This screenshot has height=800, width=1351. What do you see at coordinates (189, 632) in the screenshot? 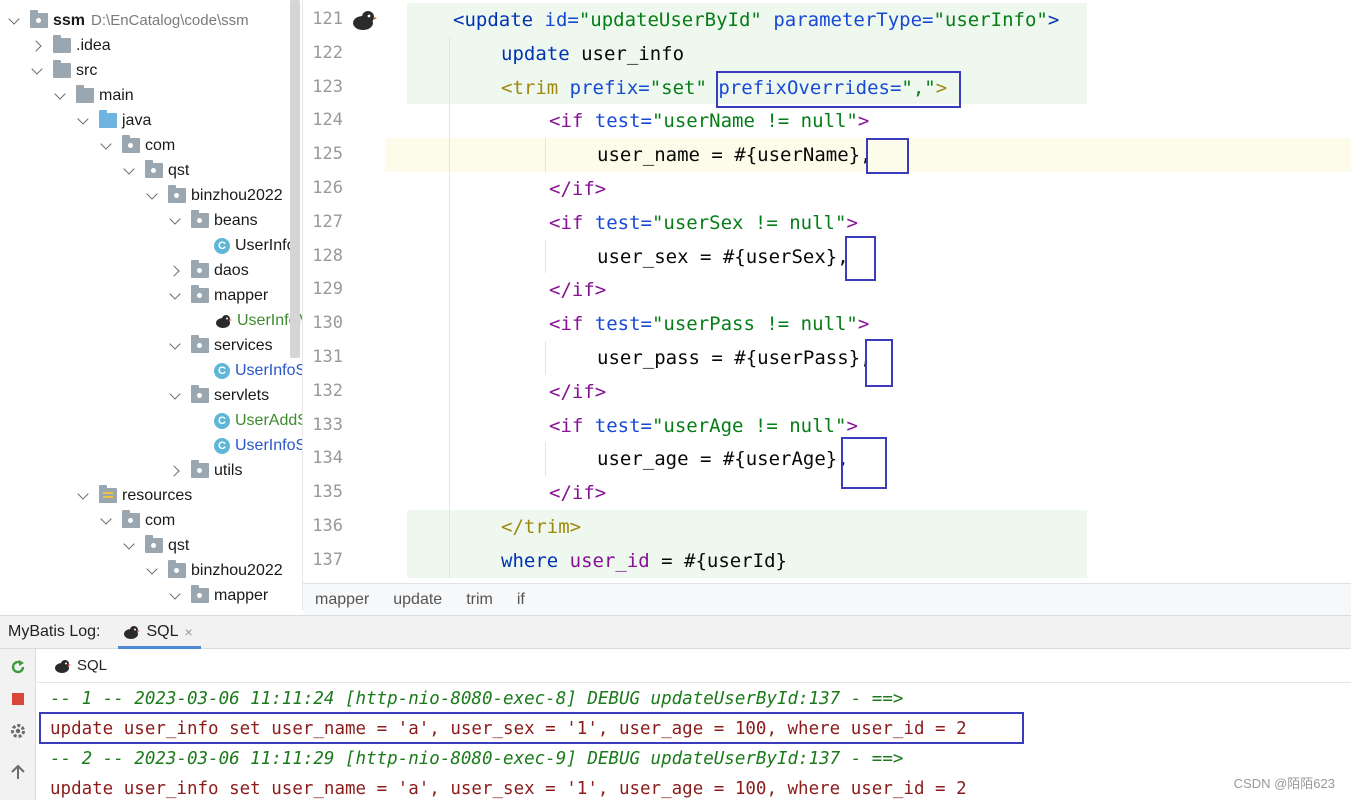
I see `close-icon: ×` at bounding box center [189, 632].